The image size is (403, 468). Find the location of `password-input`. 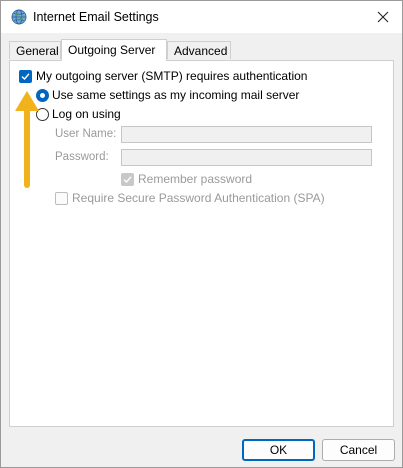

password-input is located at coordinates (246, 157).